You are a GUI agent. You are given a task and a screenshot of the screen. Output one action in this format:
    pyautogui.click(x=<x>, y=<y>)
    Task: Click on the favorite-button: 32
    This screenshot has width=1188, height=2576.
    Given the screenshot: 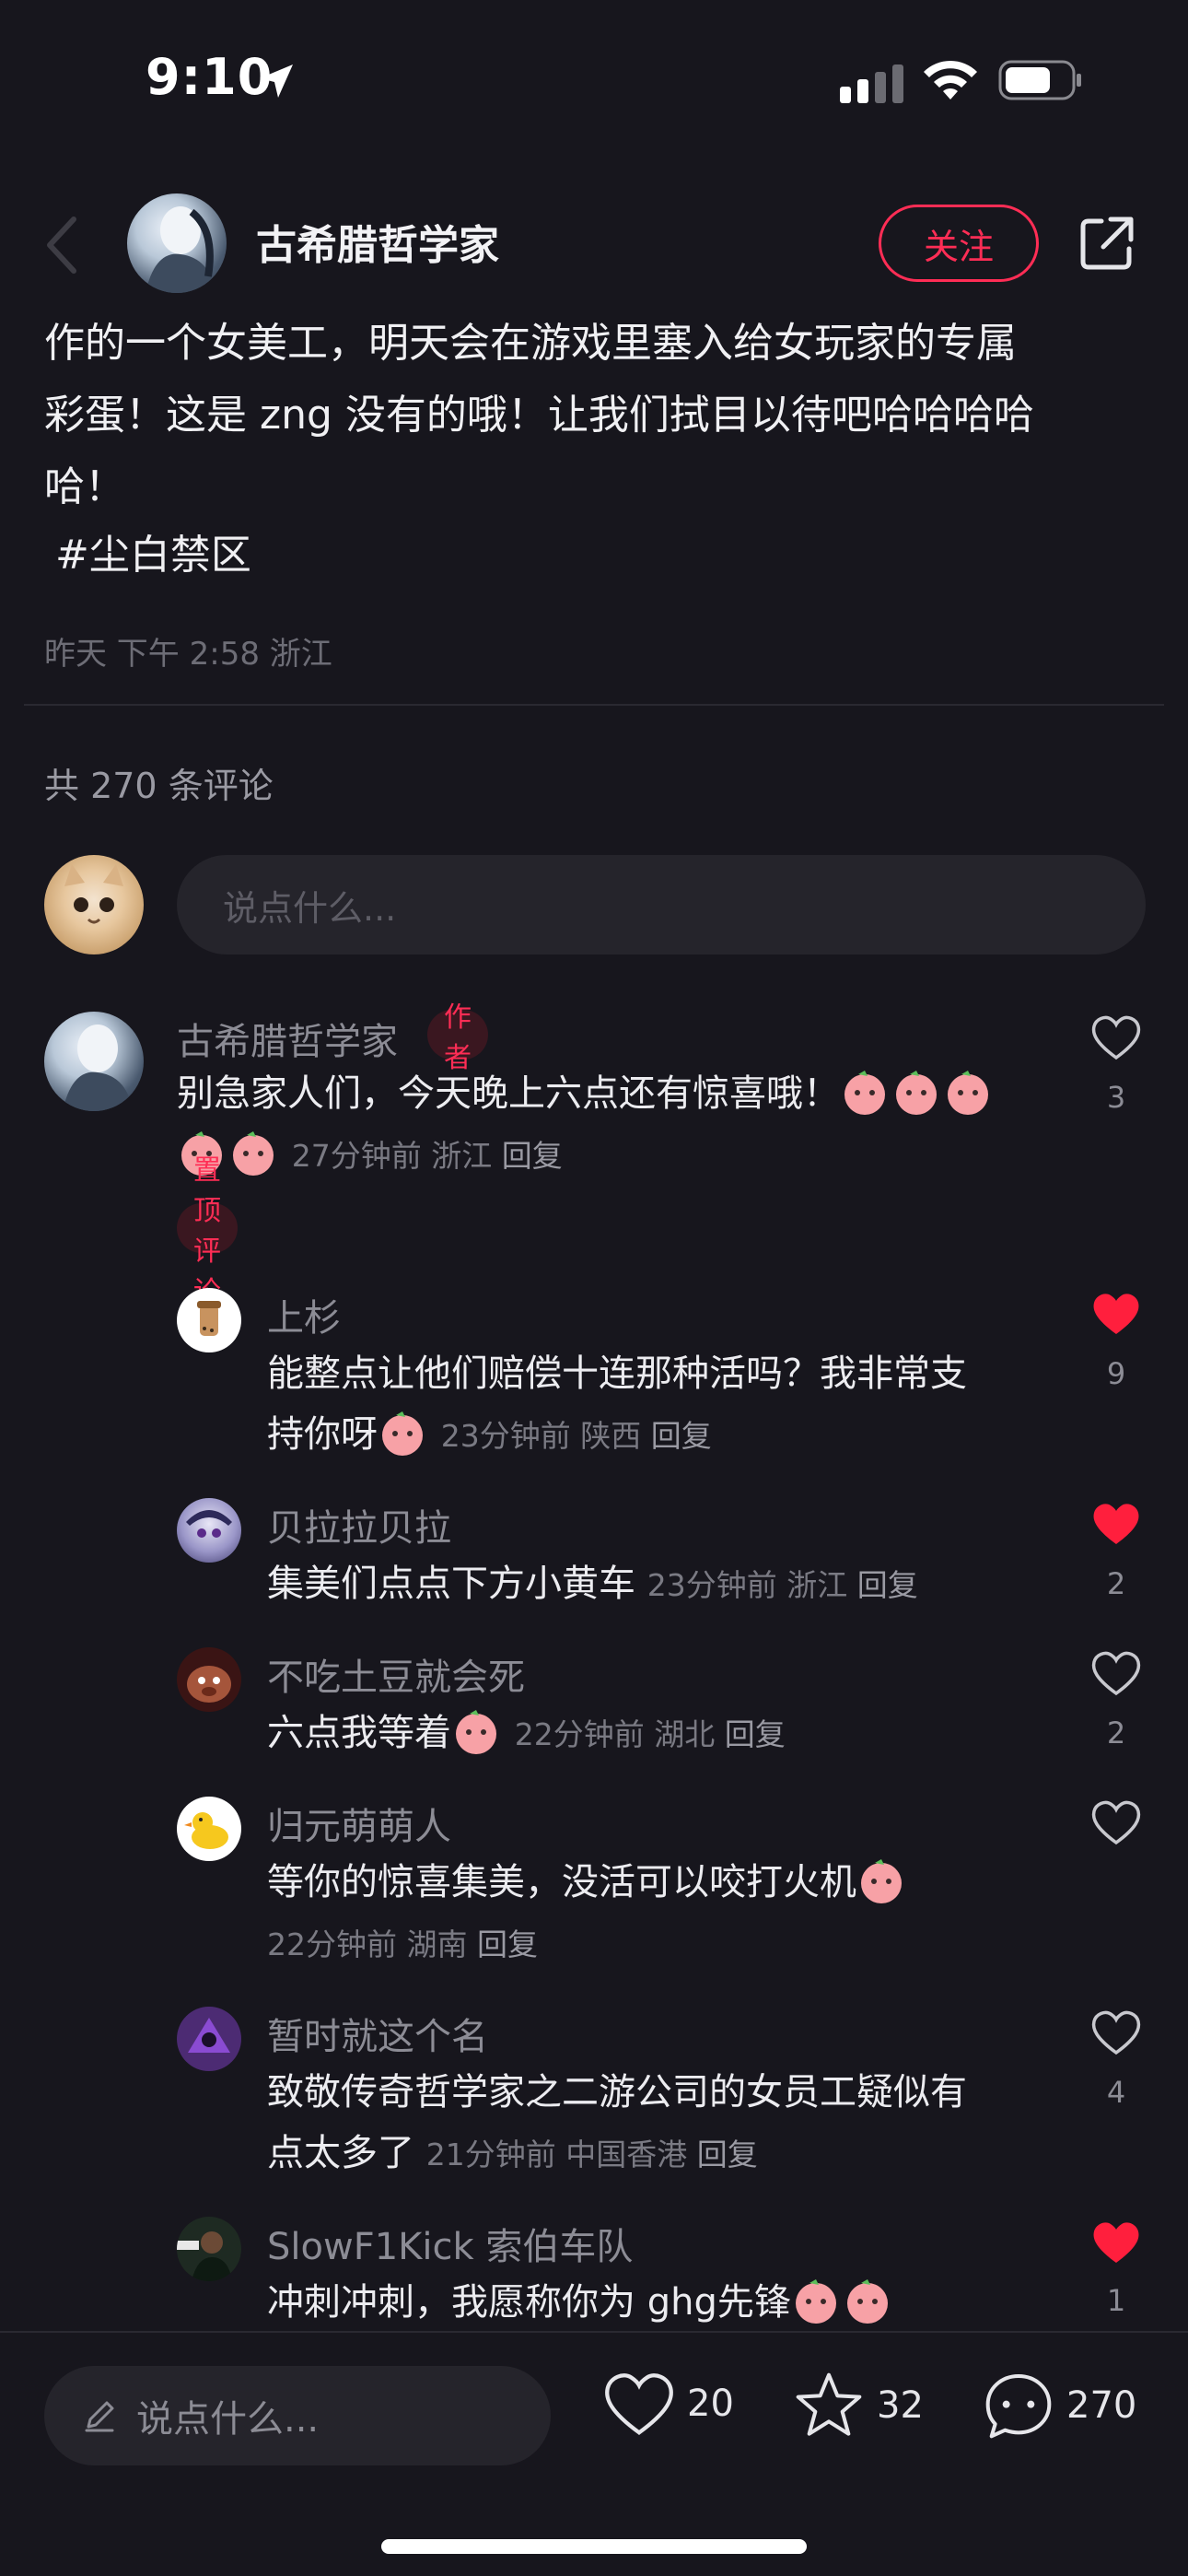 What is the action you would take?
    pyautogui.click(x=858, y=2405)
    